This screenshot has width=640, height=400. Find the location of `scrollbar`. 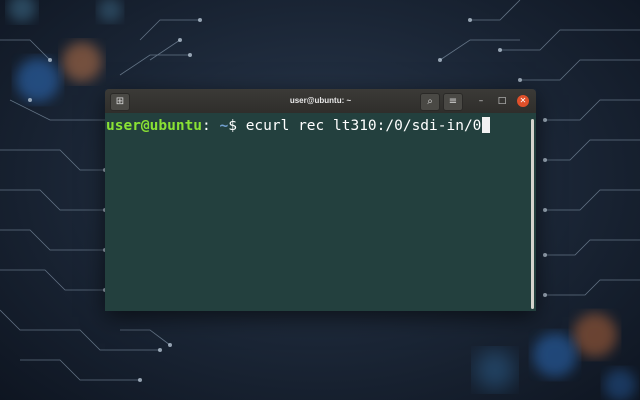

scrollbar is located at coordinates (532, 214).